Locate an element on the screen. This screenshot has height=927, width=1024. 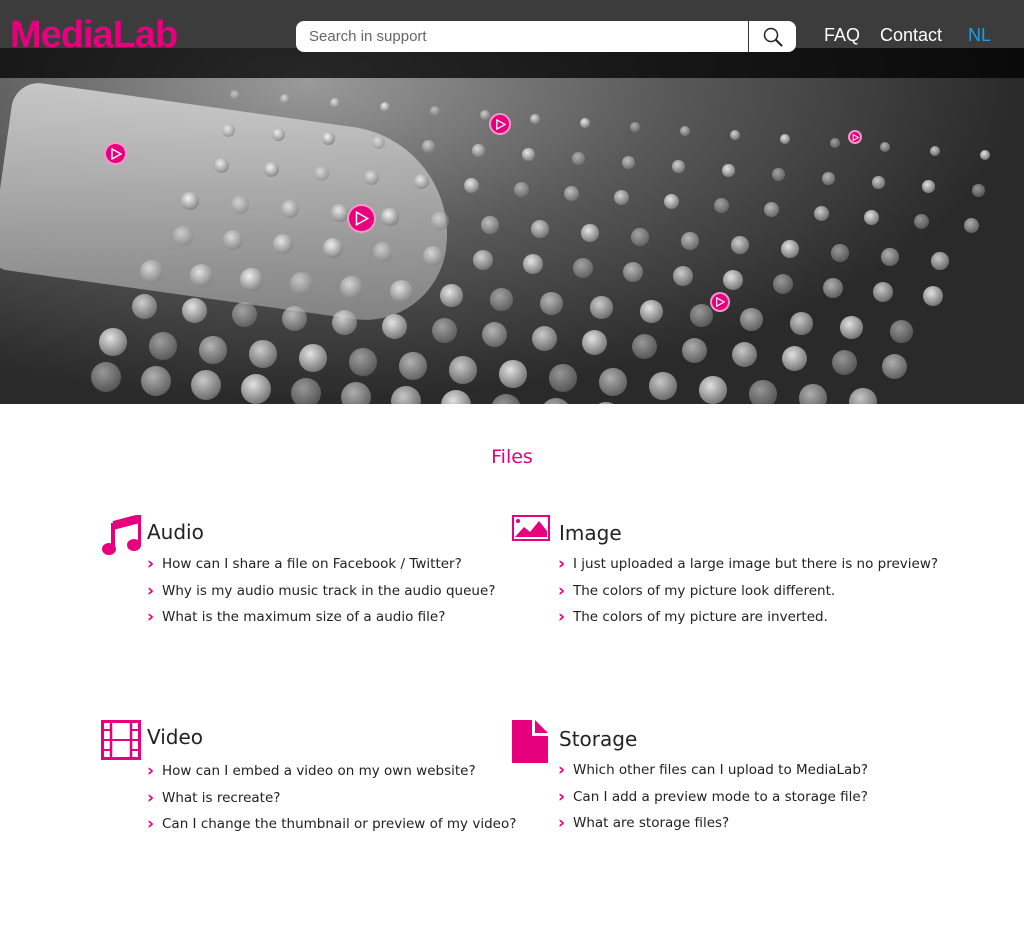
nav-contact: Contact is located at coordinates (911, 35).